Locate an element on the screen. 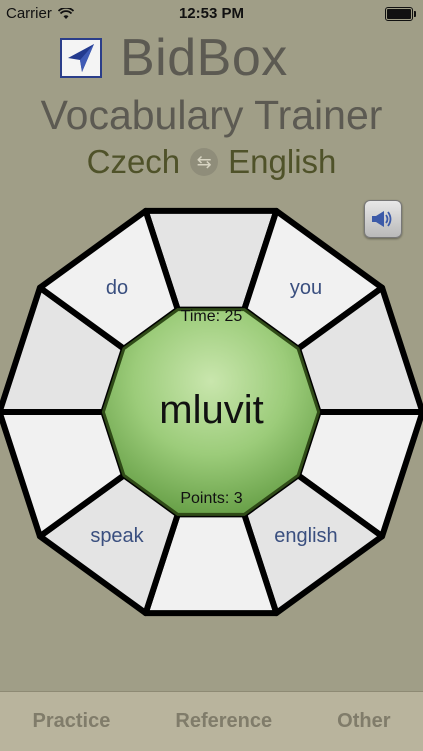  points-label: Points: 3 is located at coordinates (211, 498).